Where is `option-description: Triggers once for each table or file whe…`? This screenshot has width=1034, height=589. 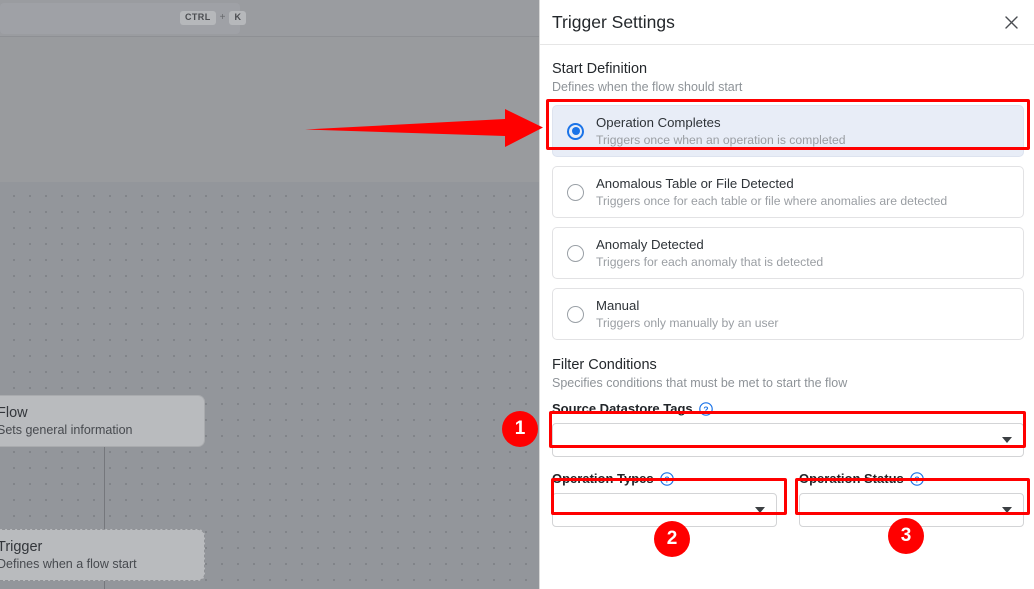 option-description: Triggers once for each table or file whe… is located at coordinates (772, 200).